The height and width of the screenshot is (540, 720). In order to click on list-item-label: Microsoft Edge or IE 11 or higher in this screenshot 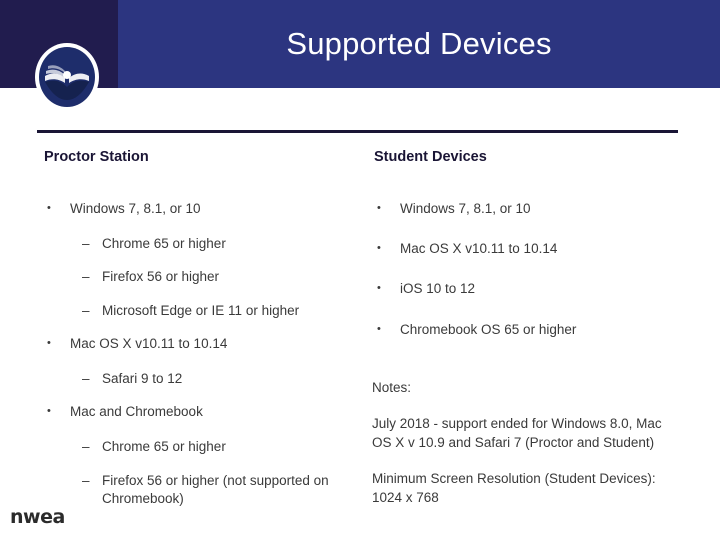, I will do `click(201, 310)`.